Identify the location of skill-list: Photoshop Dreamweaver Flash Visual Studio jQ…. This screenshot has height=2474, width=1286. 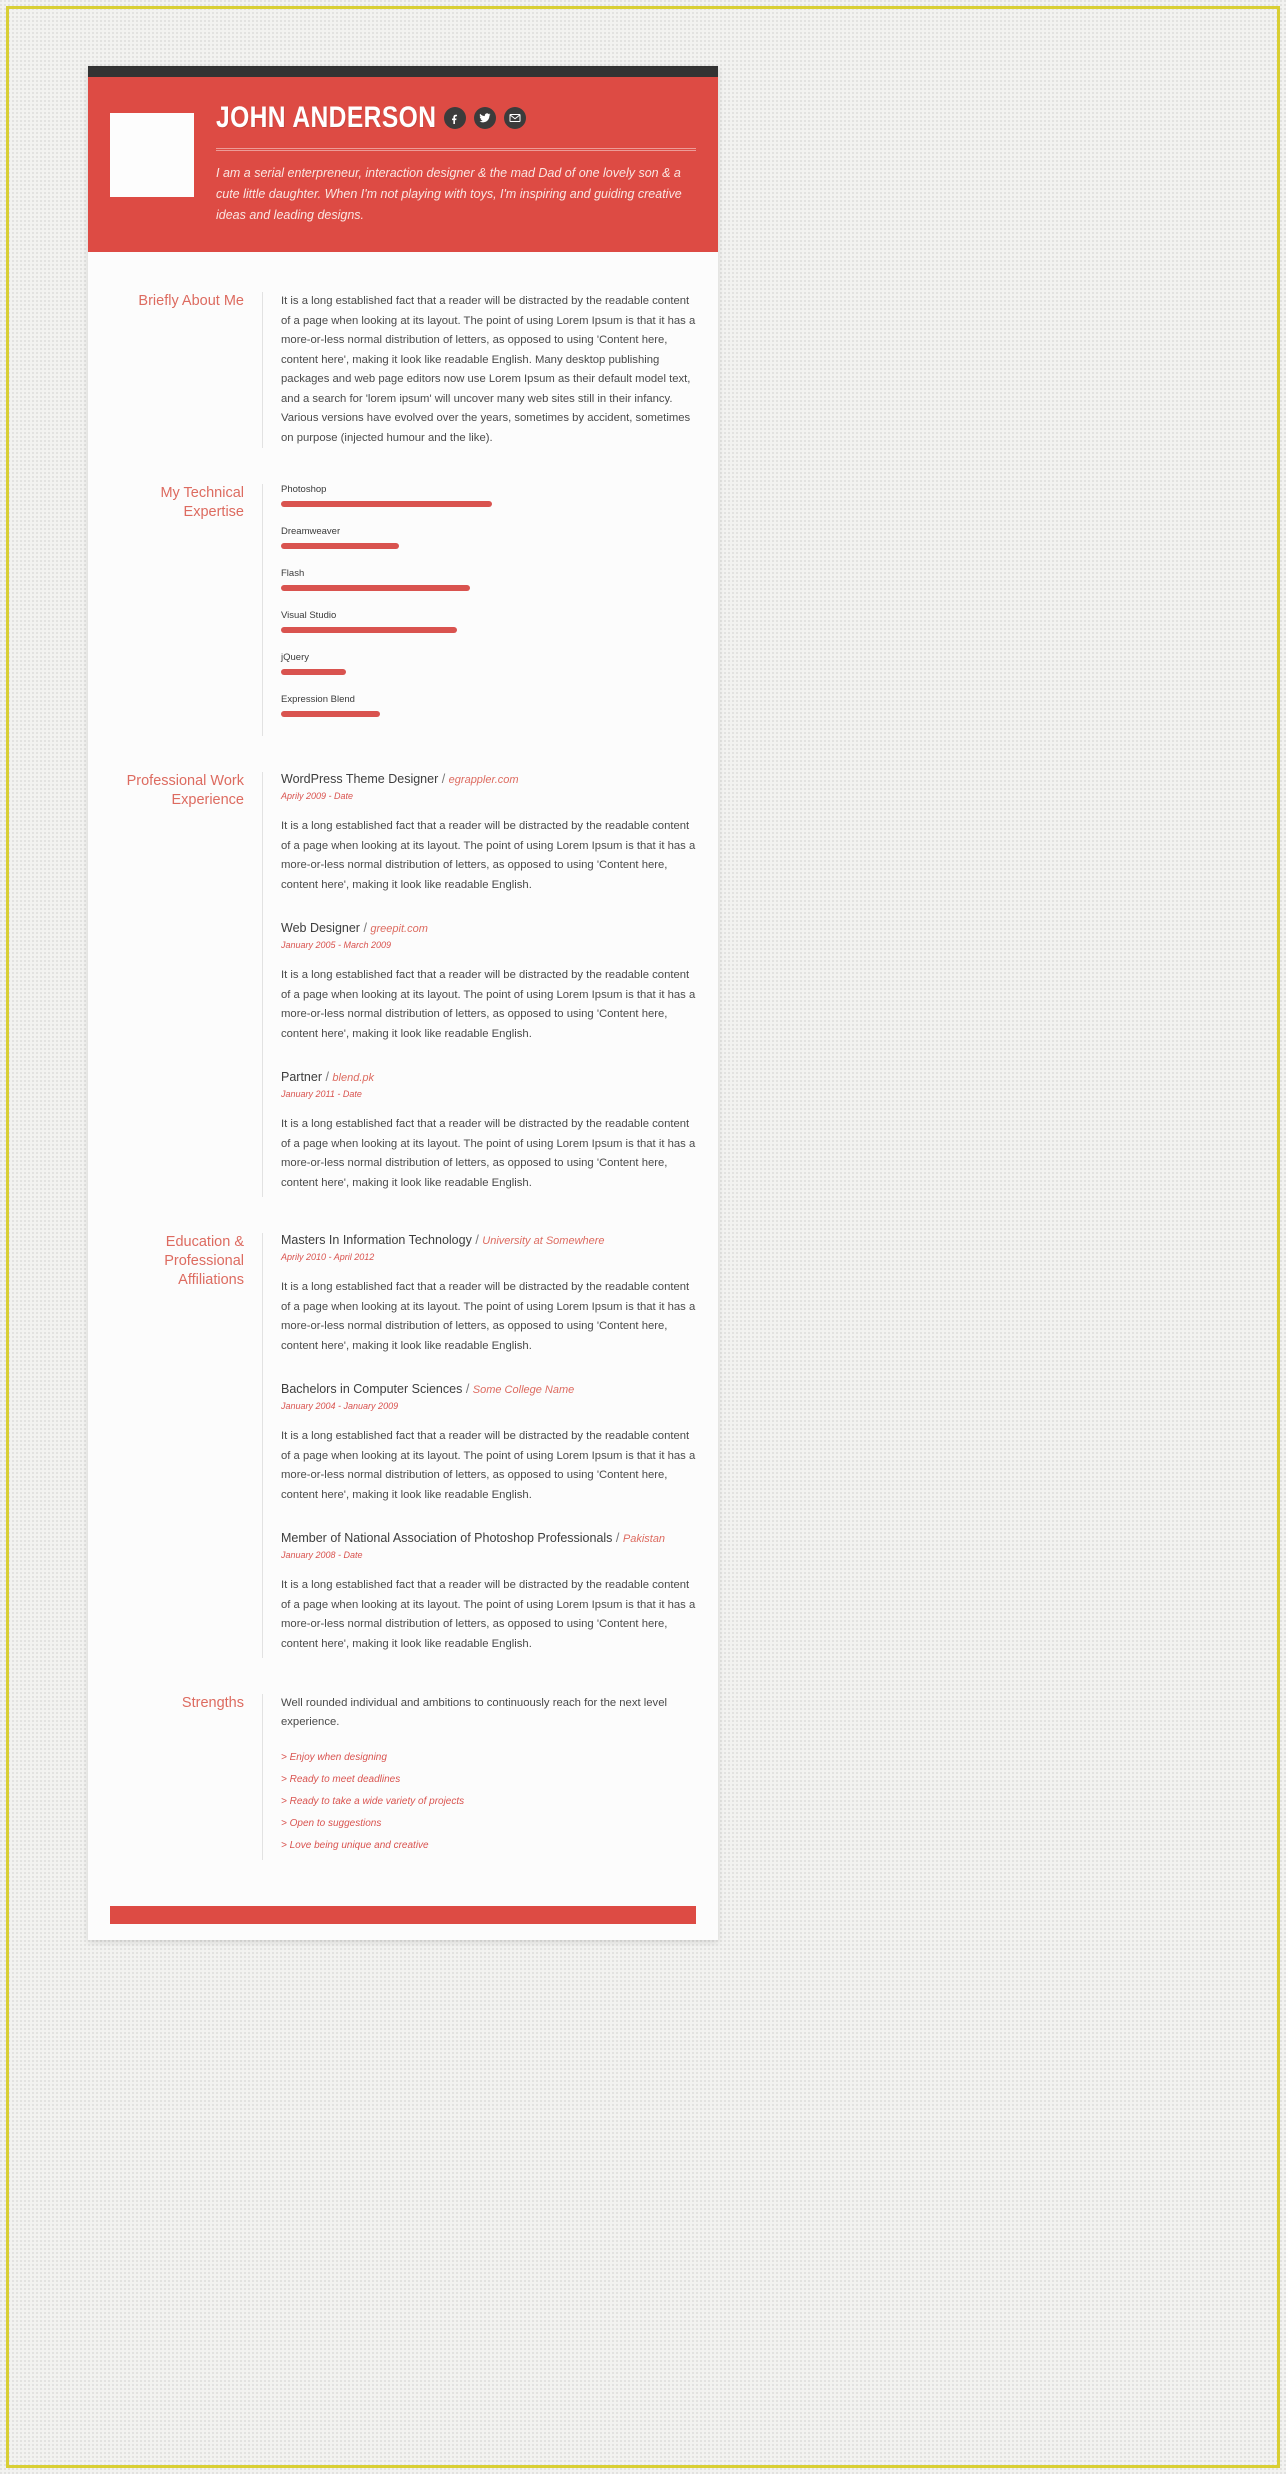
(488, 610).